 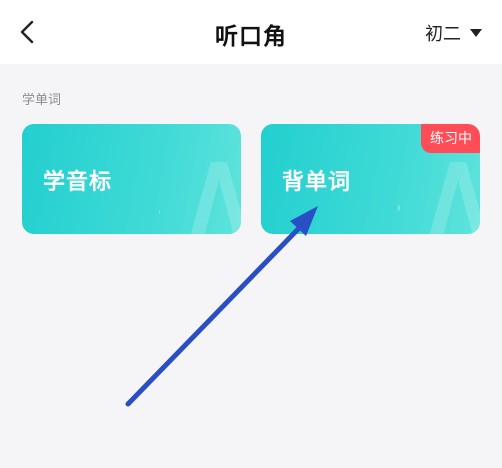 What do you see at coordinates (78, 182) in the screenshot?
I see `card-label: 学音标` at bounding box center [78, 182].